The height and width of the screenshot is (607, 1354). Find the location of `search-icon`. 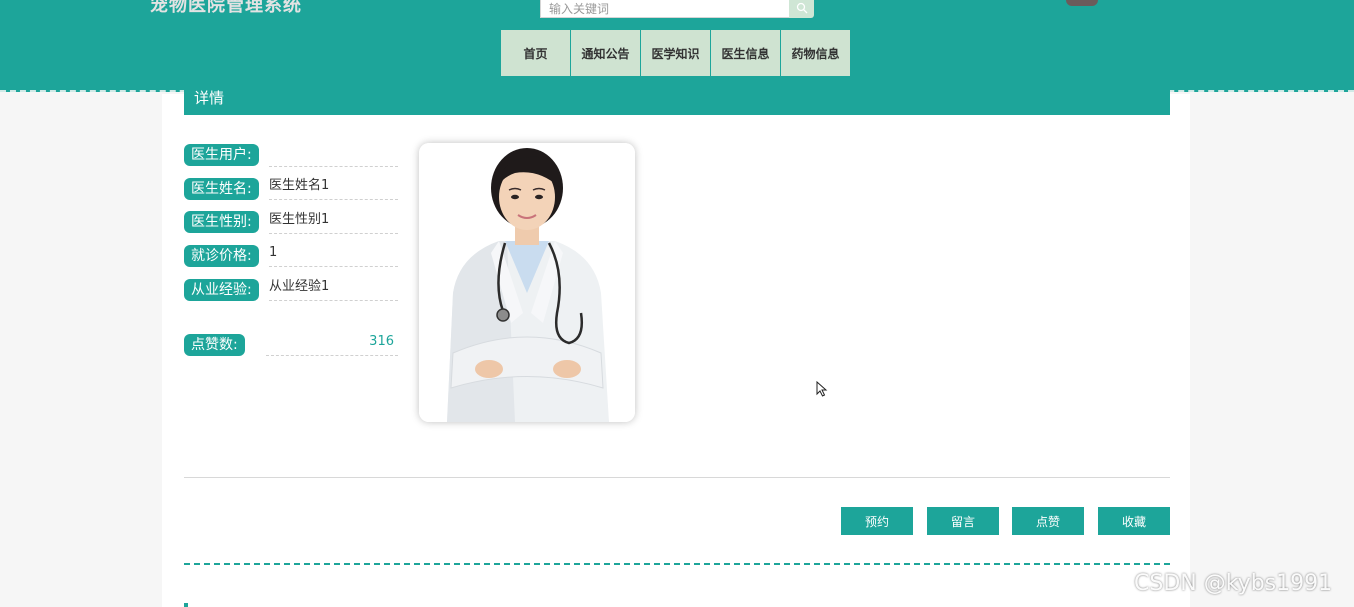

search-icon is located at coordinates (801, 8).